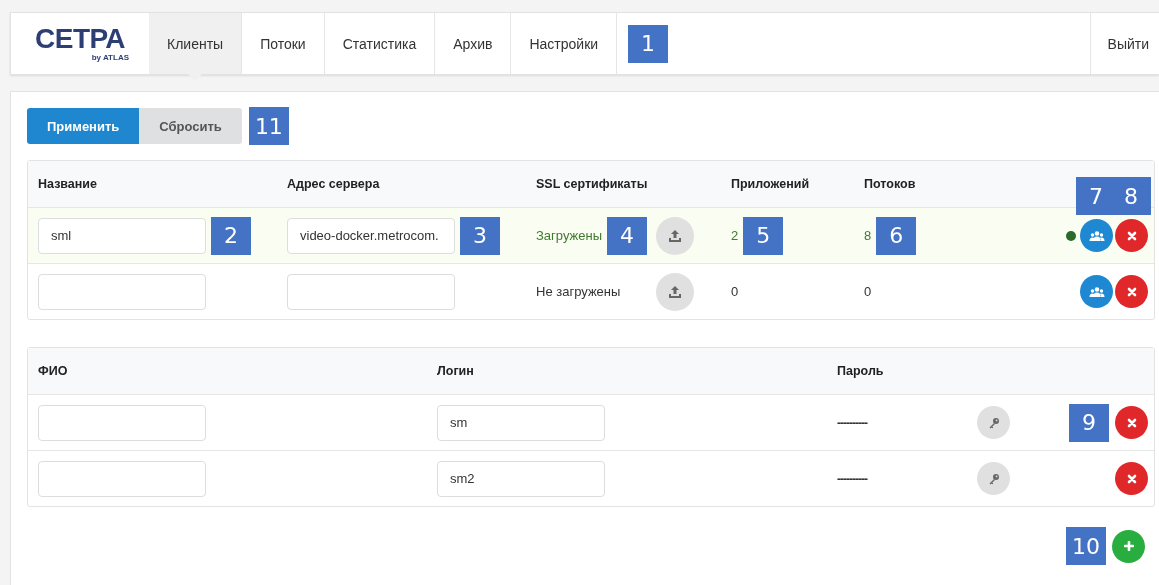  What do you see at coordinates (735, 291) in the screenshot?
I see `apps-count: 0` at bounding box center [735, 291].